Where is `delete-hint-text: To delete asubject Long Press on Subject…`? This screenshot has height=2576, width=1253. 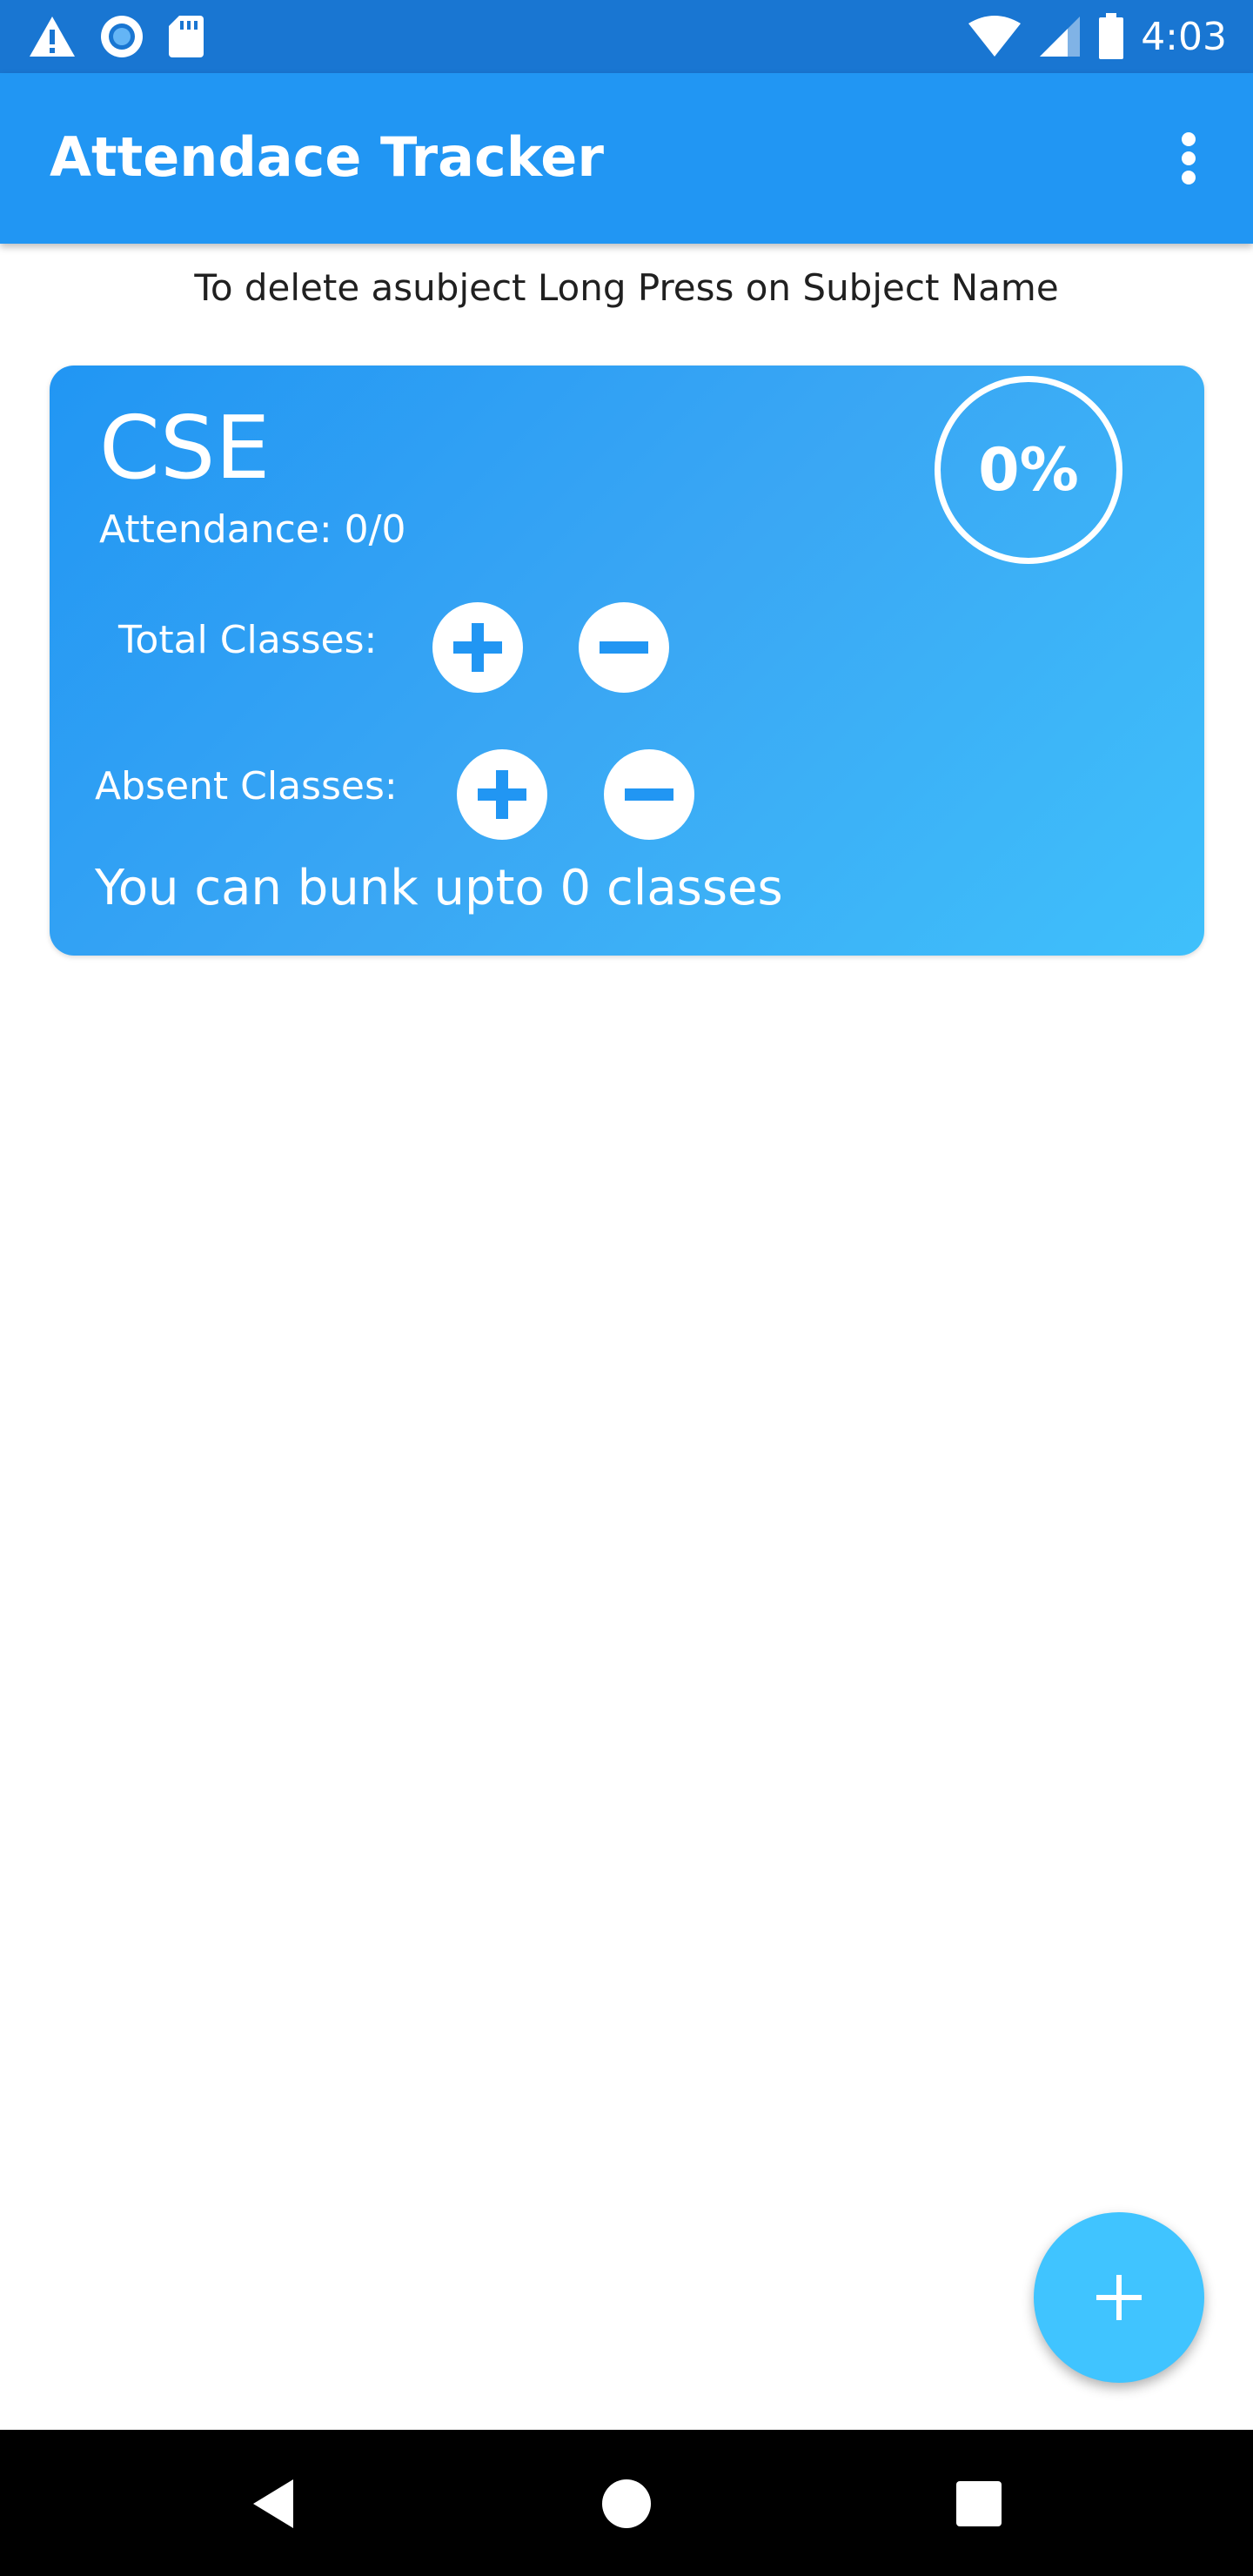 delete-hint-text: To delete asubject Long Press on Subject… is located at coordinates (626, 287).